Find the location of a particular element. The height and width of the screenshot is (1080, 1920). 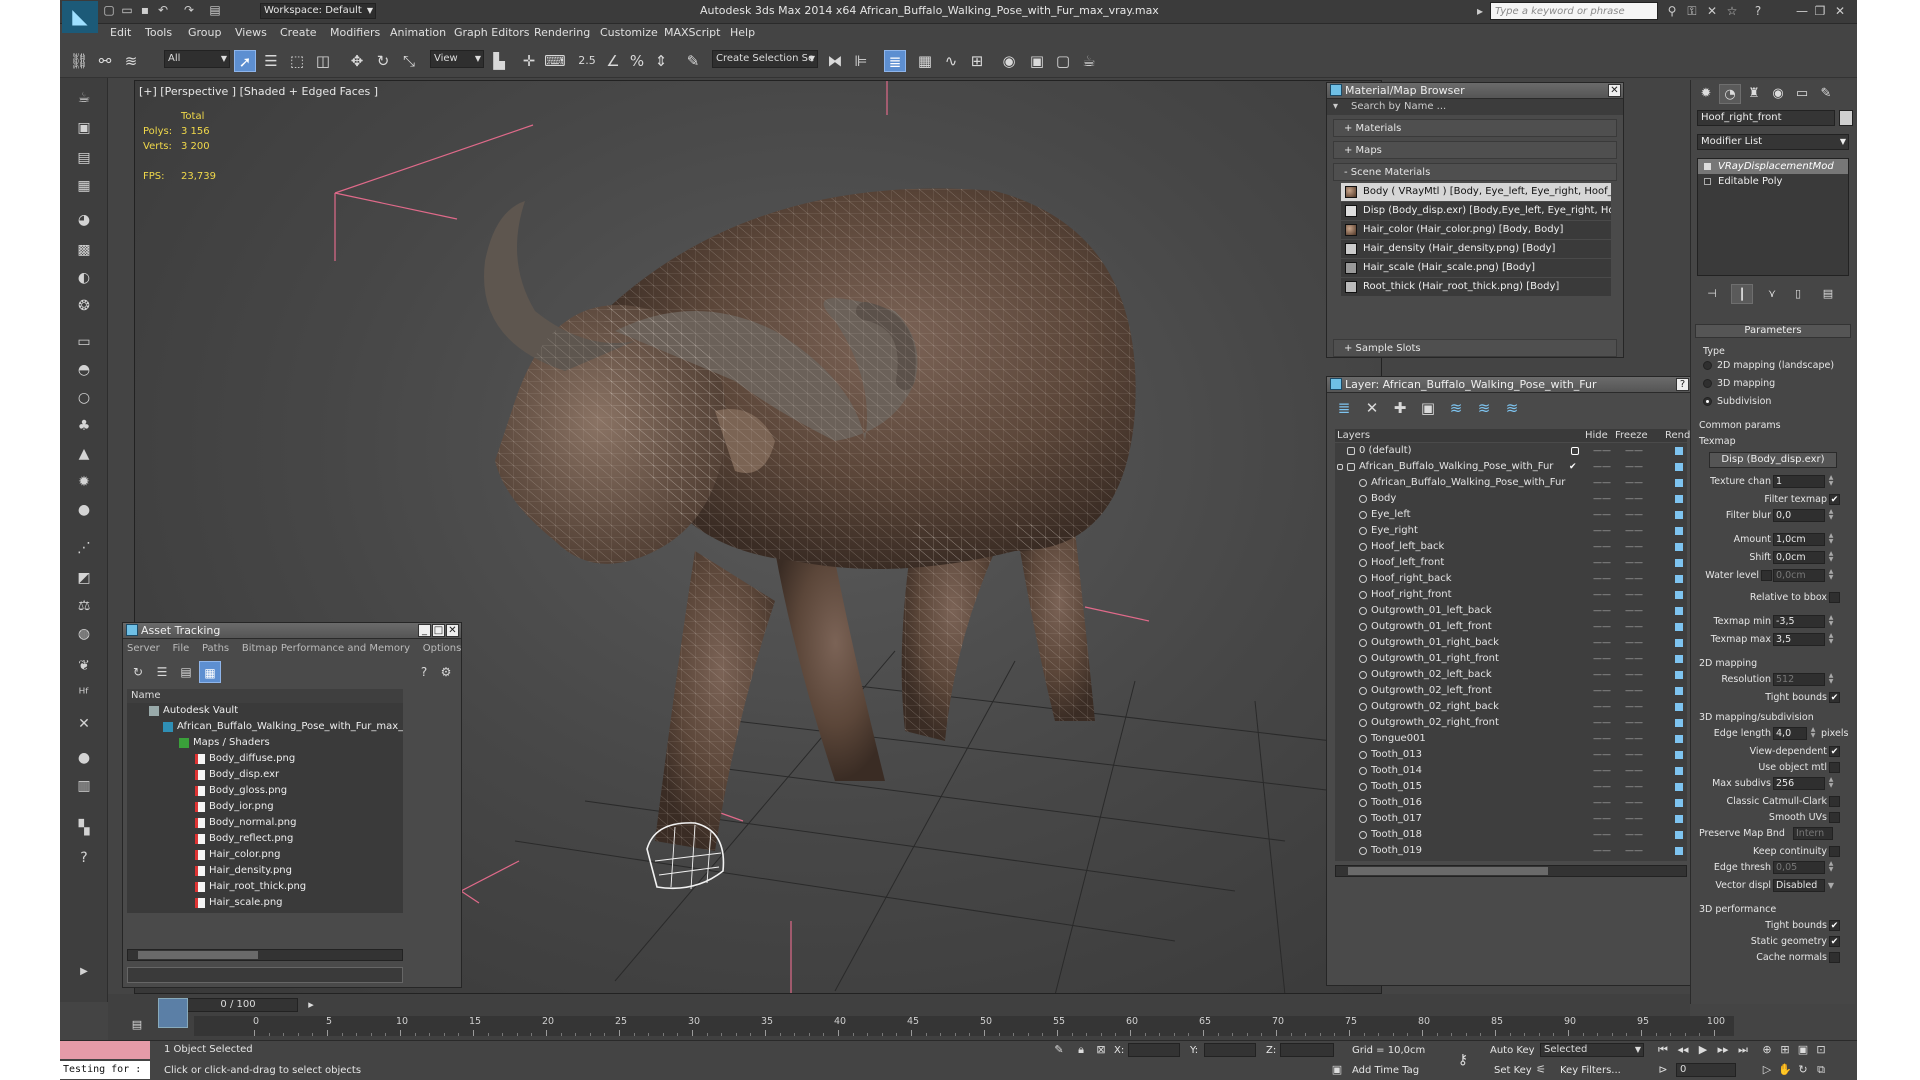

grid-icon: ▦ is located at coordinates (84, 186).